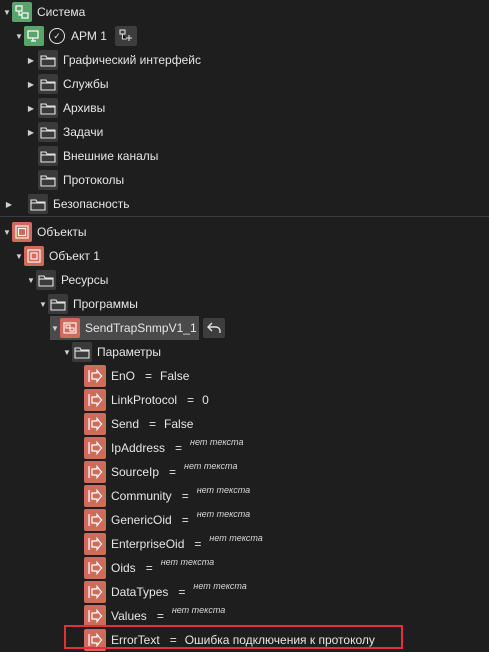 Image resolution: width=489 pixels, height=652 pixels. I want to click on parameter-row: LinkProtocol = 0, so click(146, 400).